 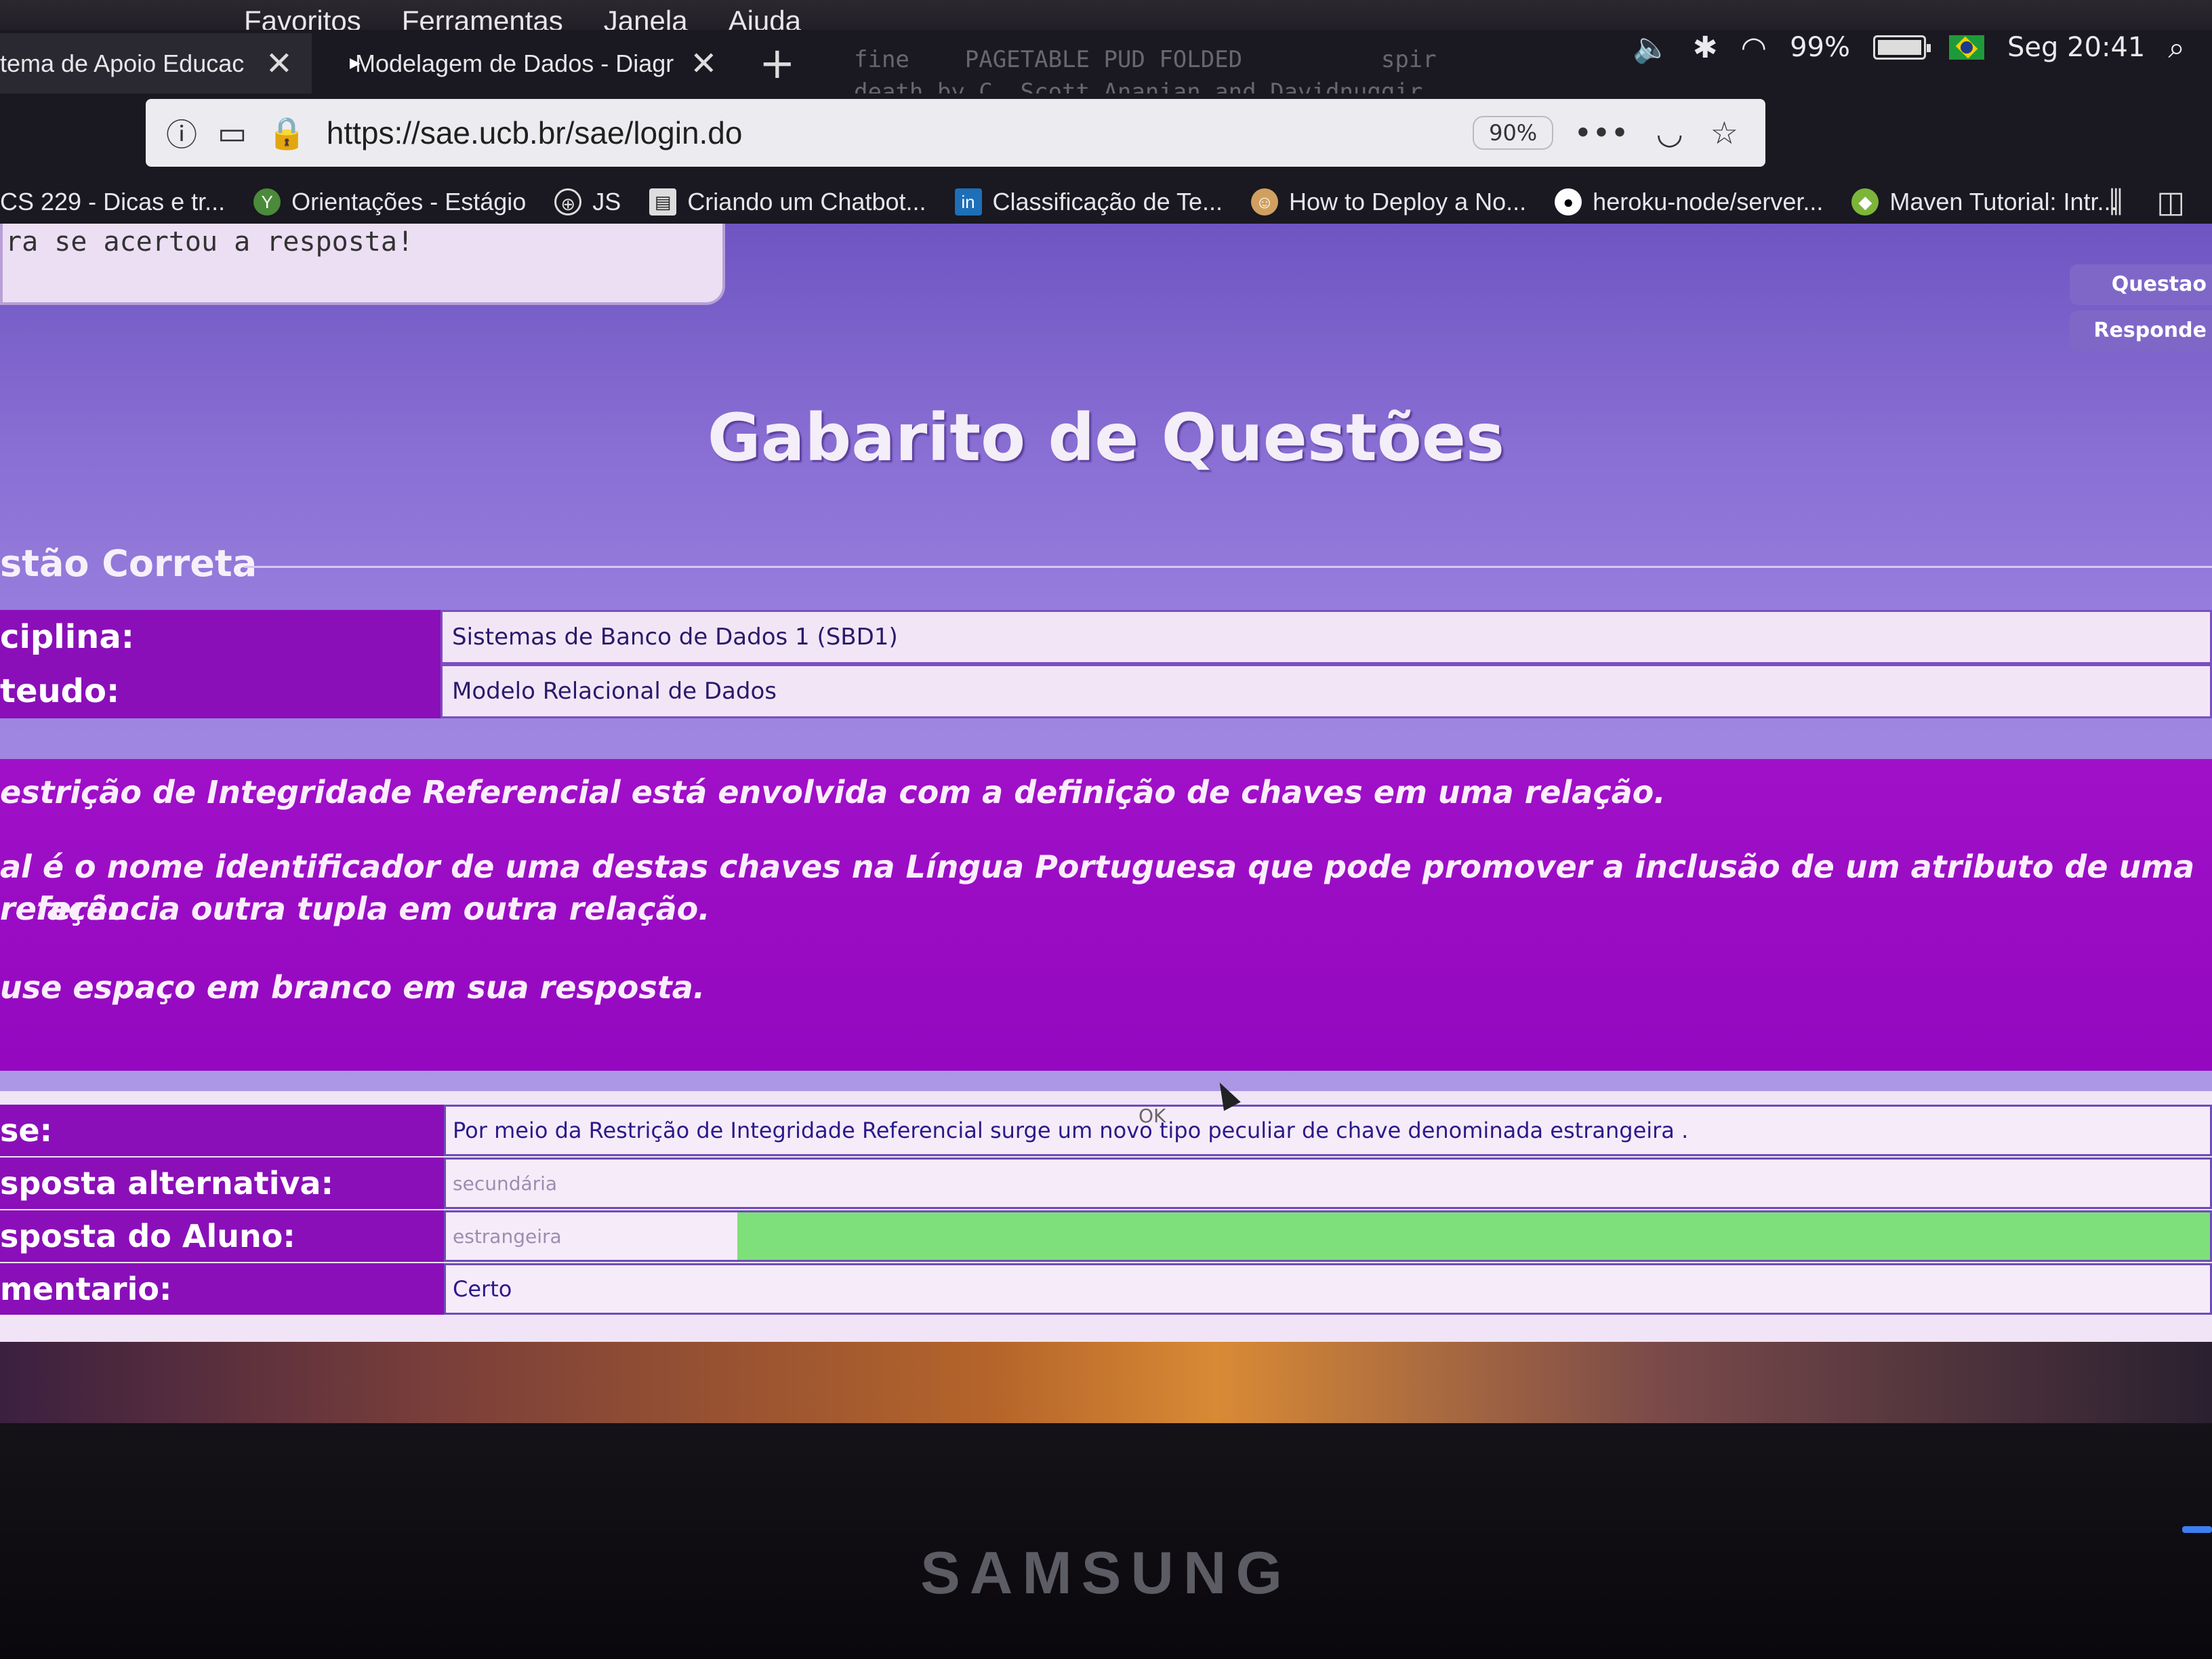 I want to click on info-value: Sistemas de Banco de Dados 1 (SBD1), so click(x=1326, y=637).